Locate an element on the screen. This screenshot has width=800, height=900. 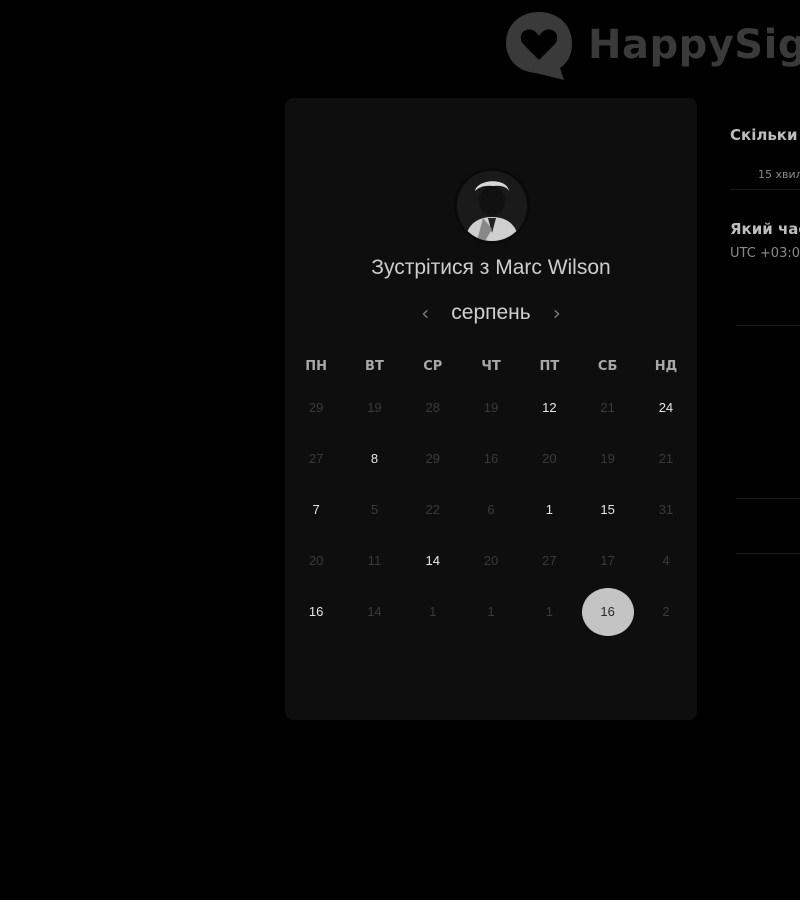
calendar-week-row: 20 11 14 20 27 17 4 is located at coordinates (493, 560).